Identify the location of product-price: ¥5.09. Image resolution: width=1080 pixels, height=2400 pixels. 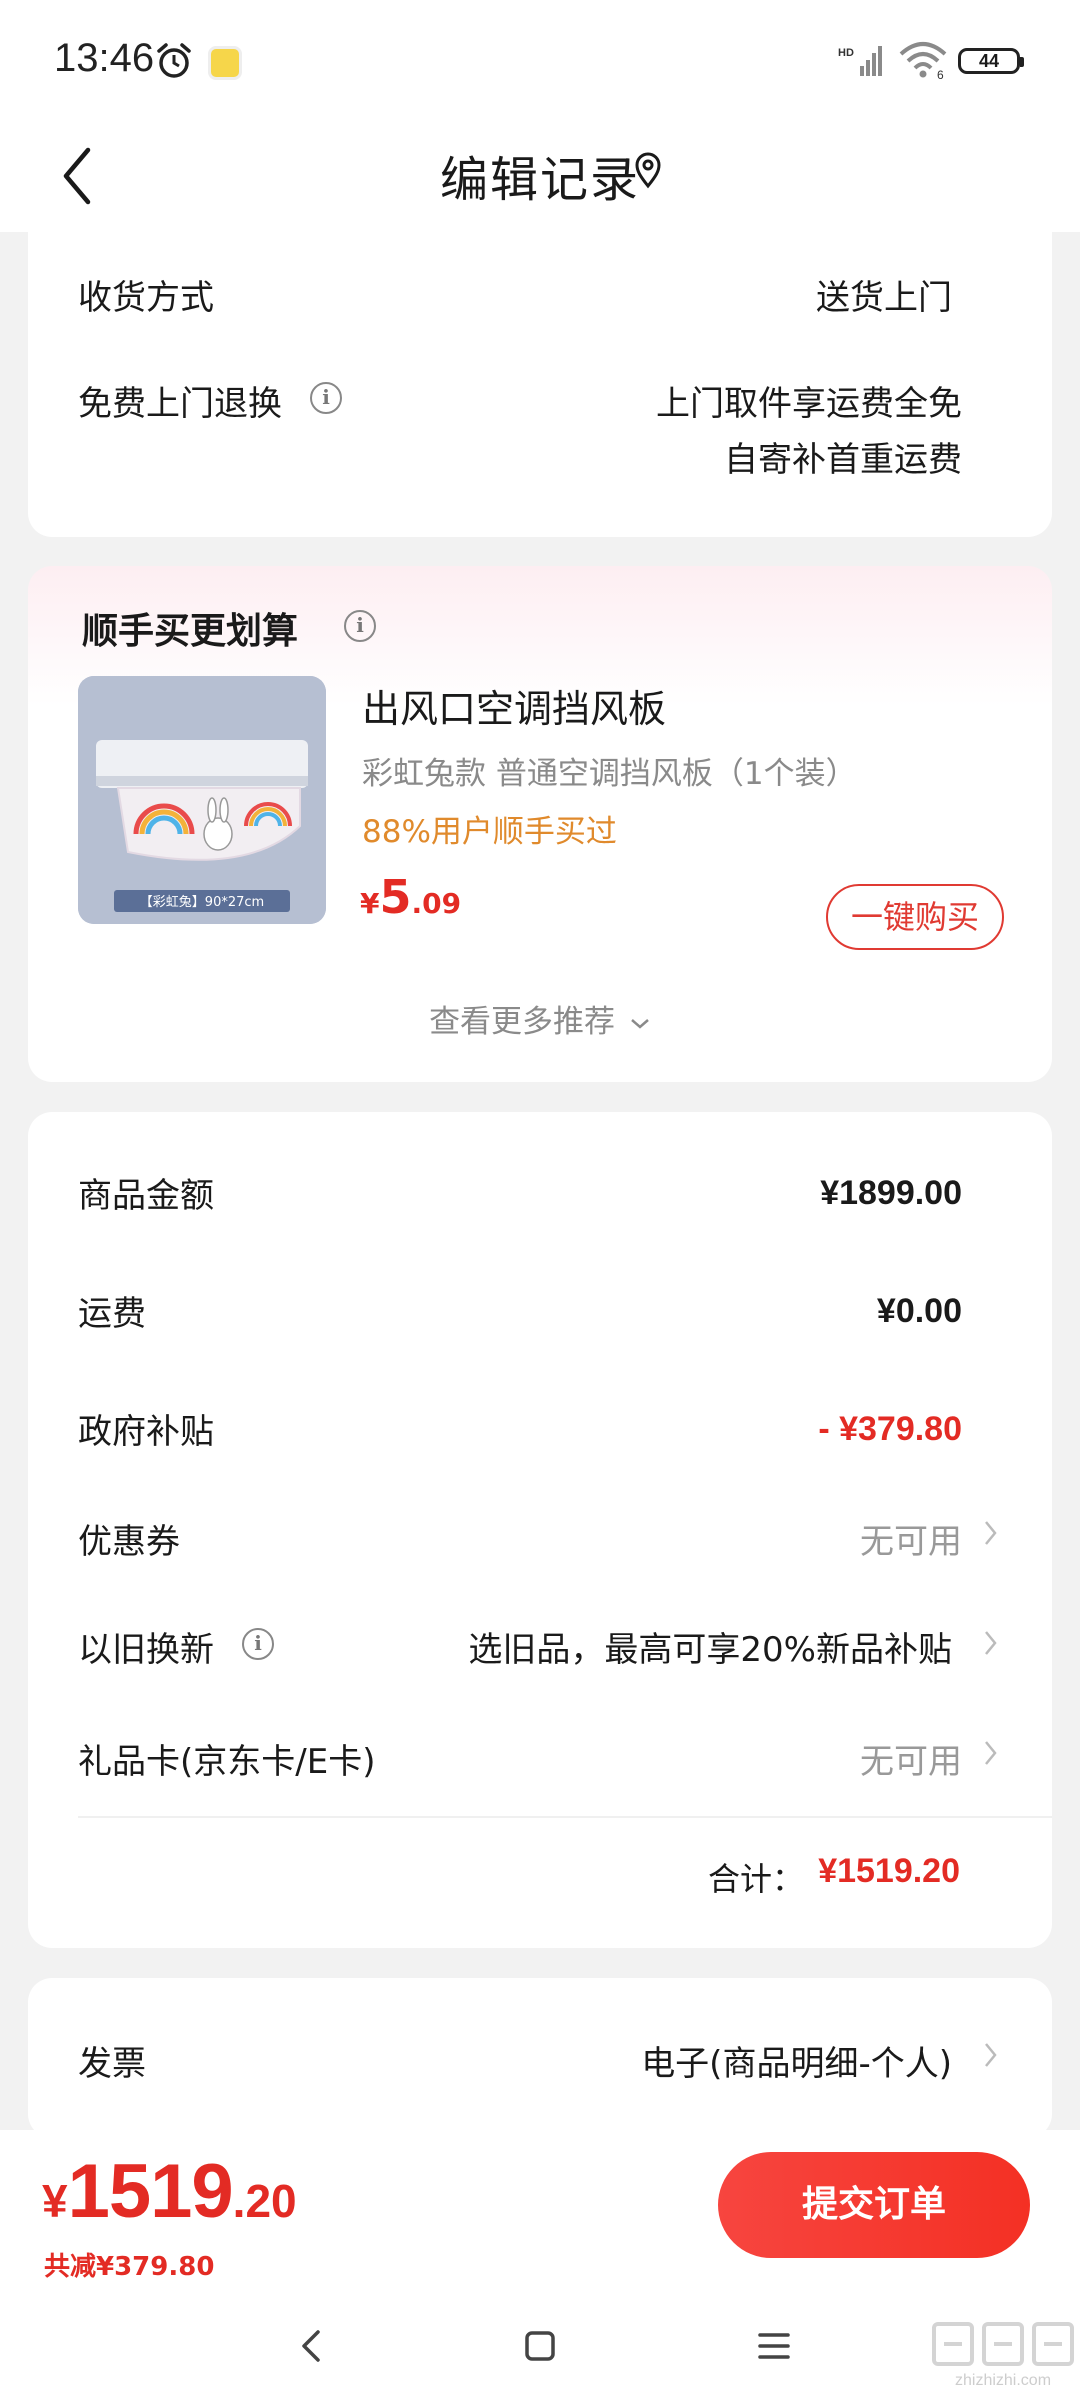
(410, 897).